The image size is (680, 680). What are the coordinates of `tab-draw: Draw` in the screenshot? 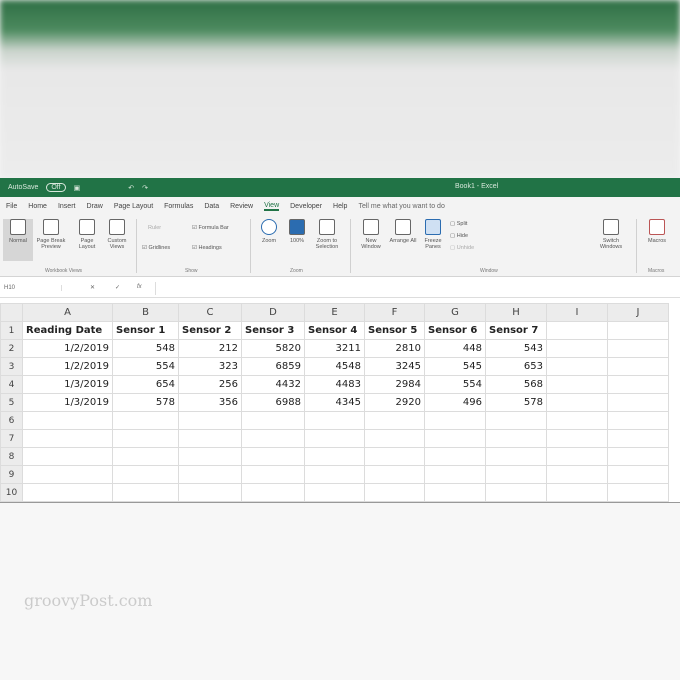 It's located at (94, 206).